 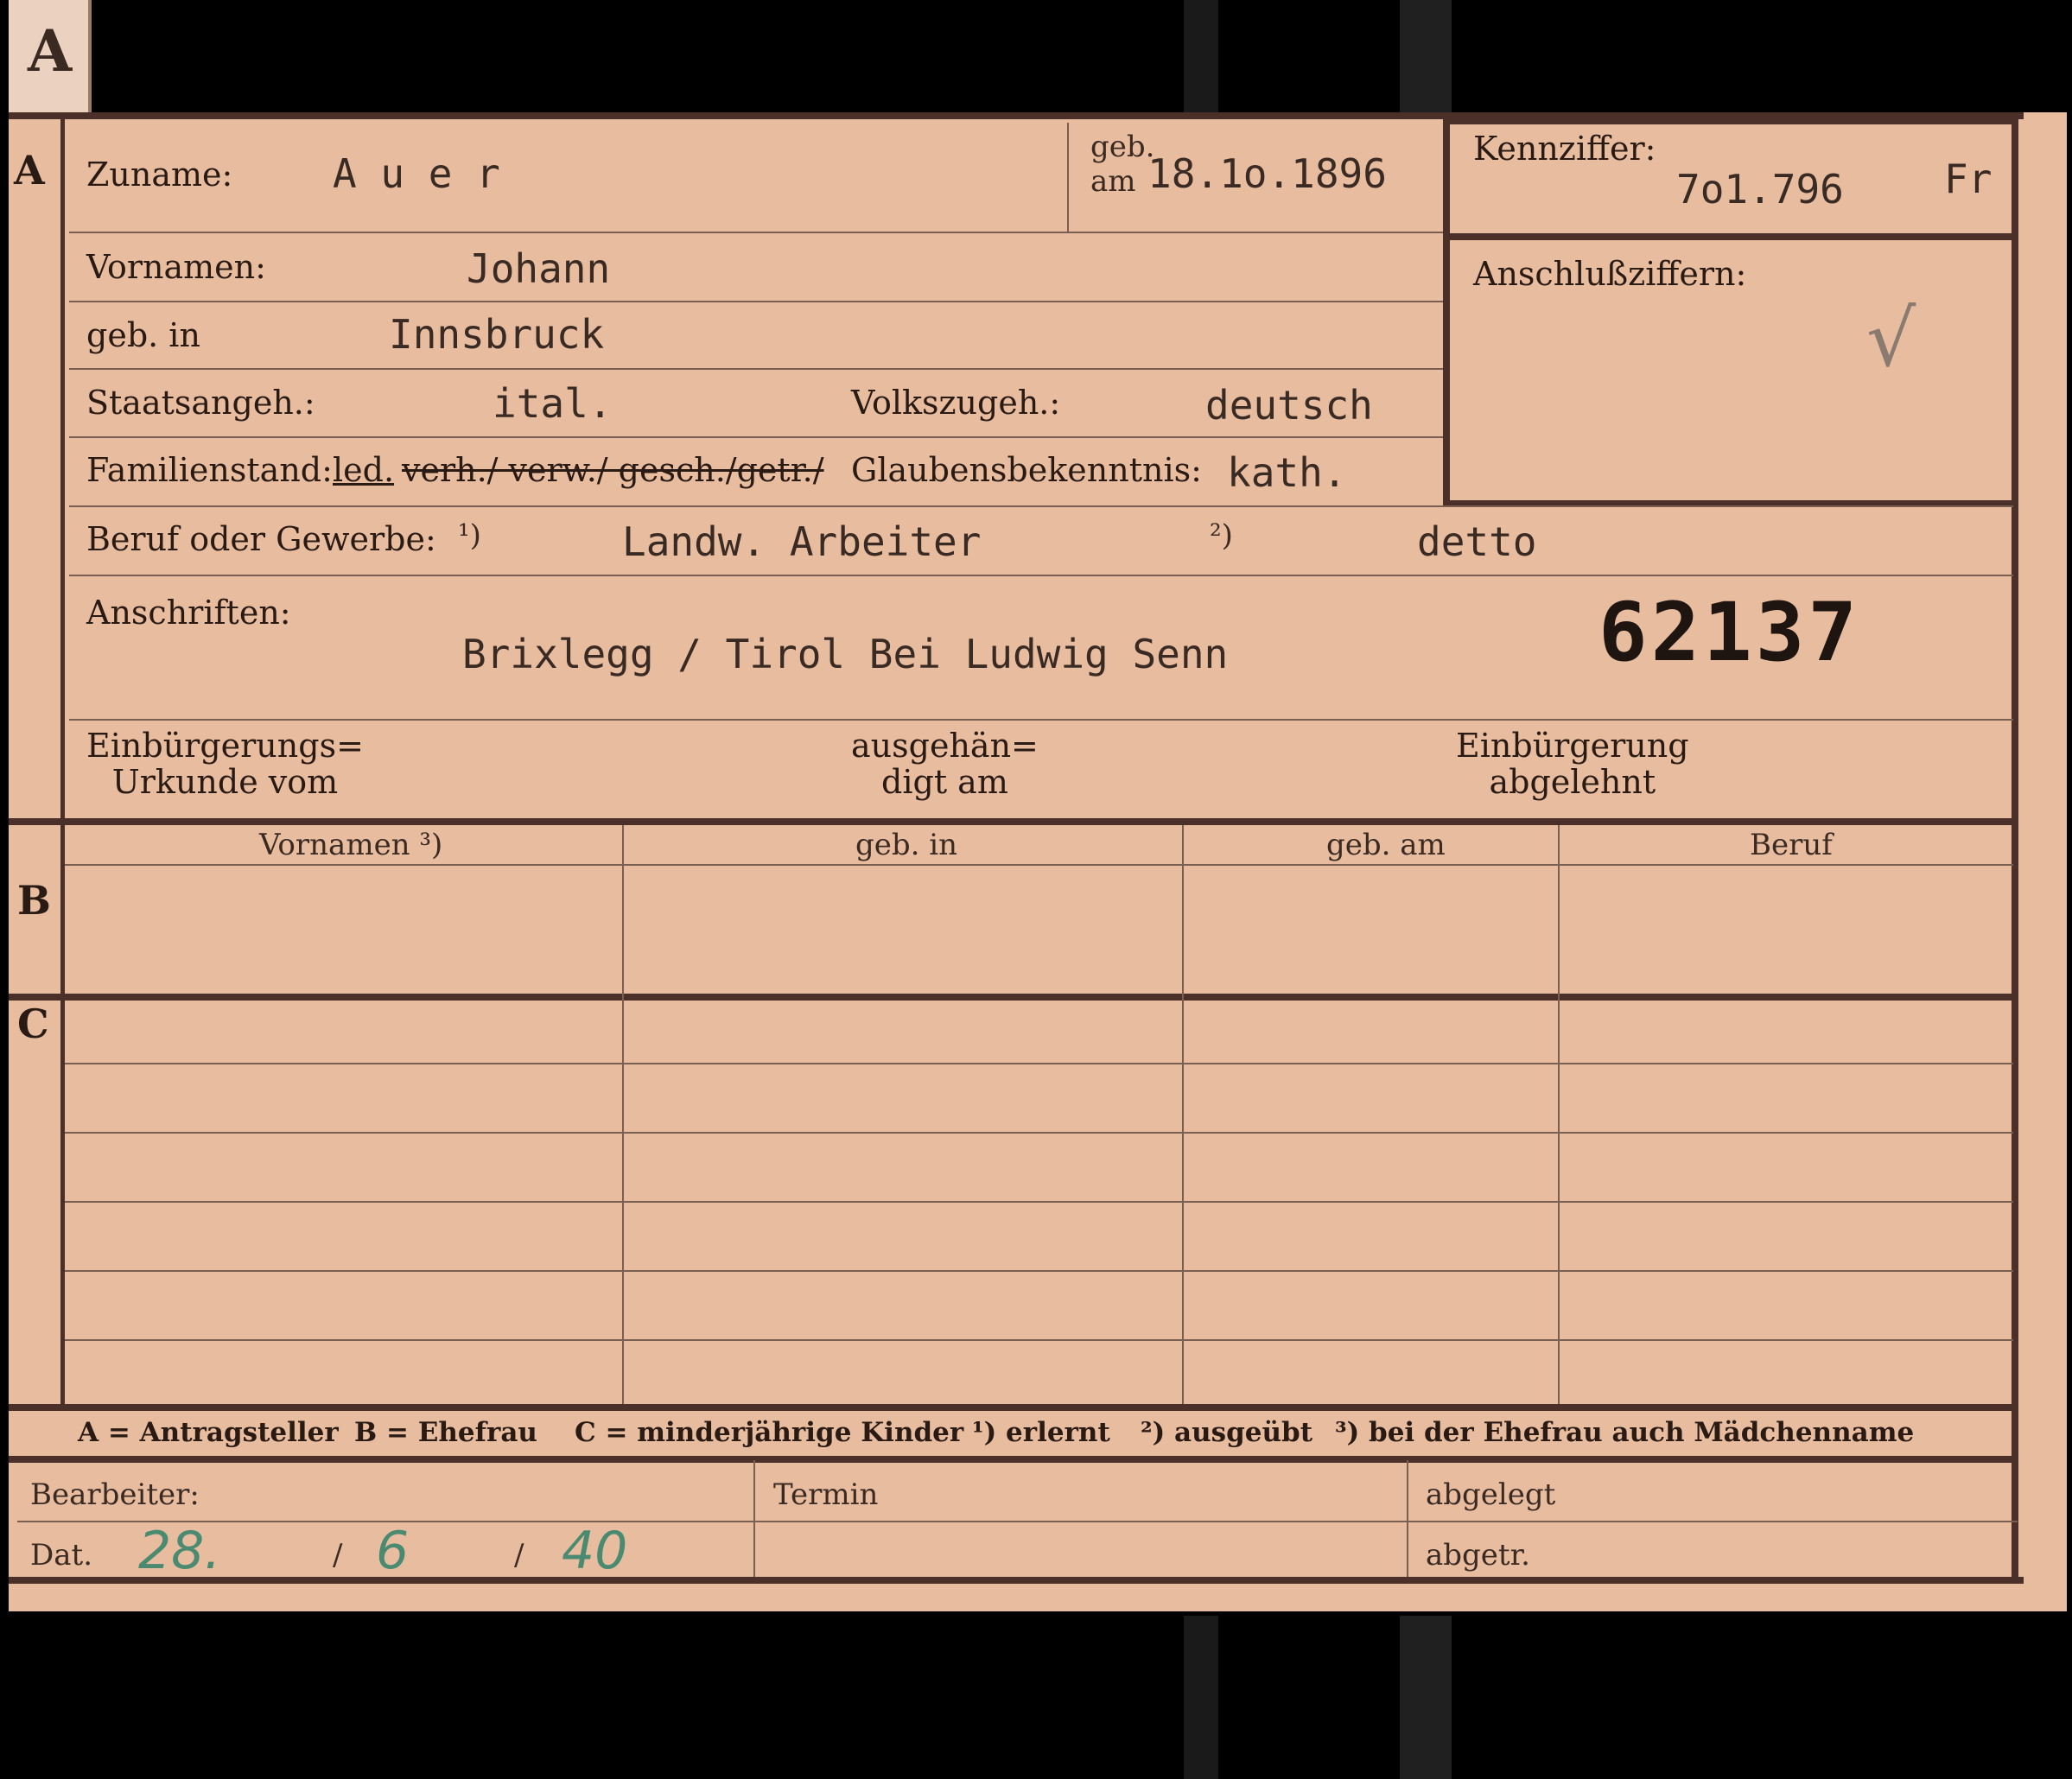 What do you see at coordinates (209, 470) in the screenshot?
I see `familienstand-label: Familienstand:` at bounding box center [209, 470].